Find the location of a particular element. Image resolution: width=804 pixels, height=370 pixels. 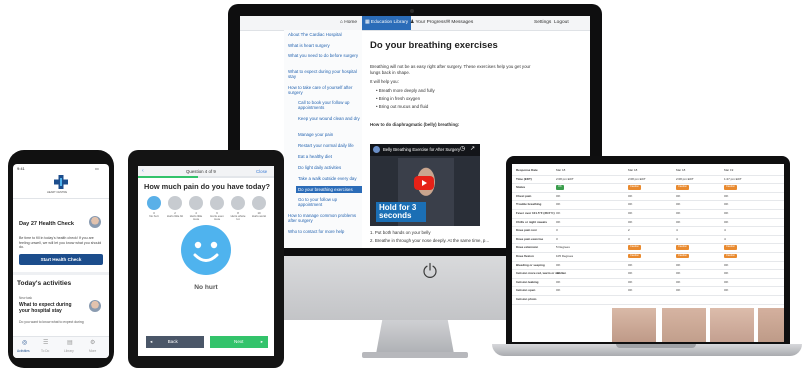

sidebar-item-breathing-exercises: Do your breathing exercises is located at coordinates (329, 190).